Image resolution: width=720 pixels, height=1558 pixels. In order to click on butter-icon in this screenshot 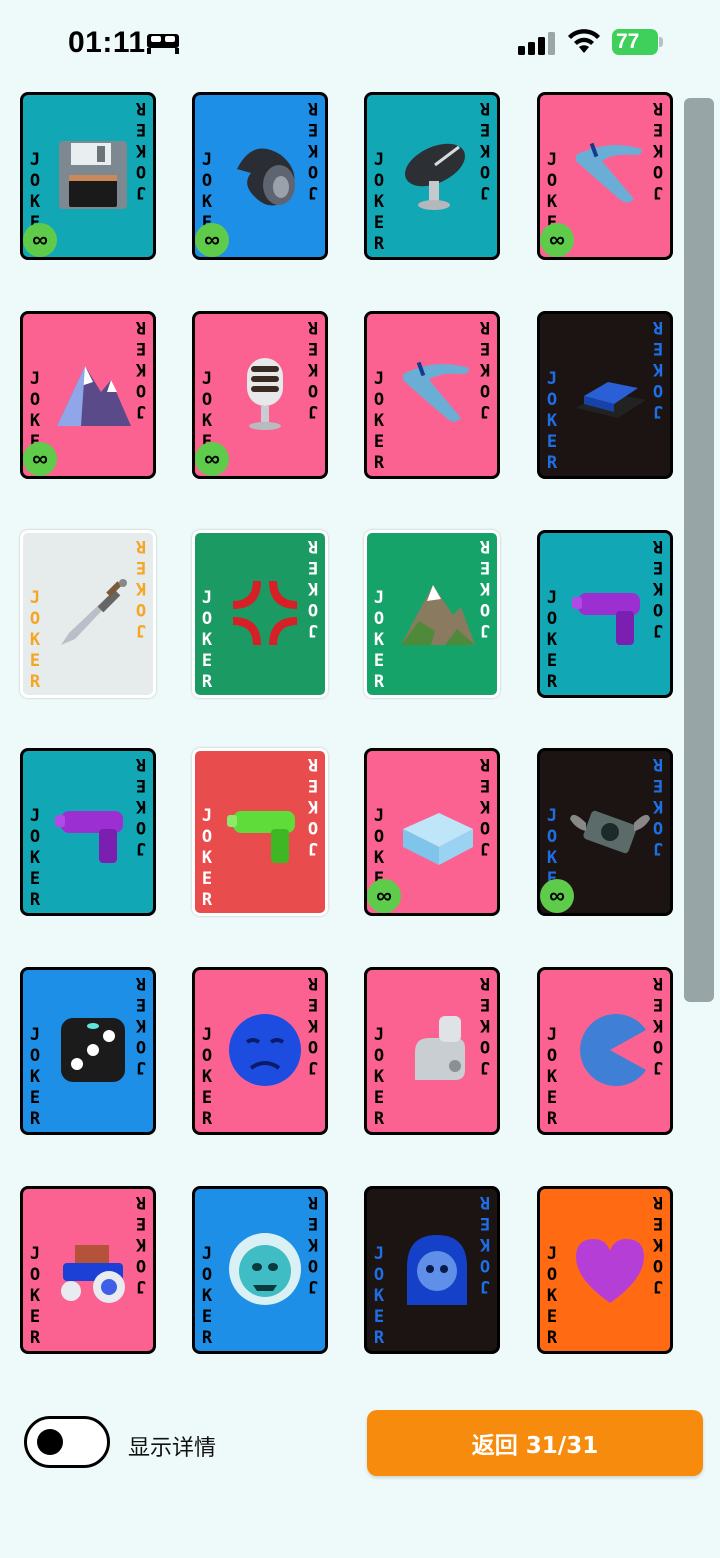, I will do `click(610, 394)`.